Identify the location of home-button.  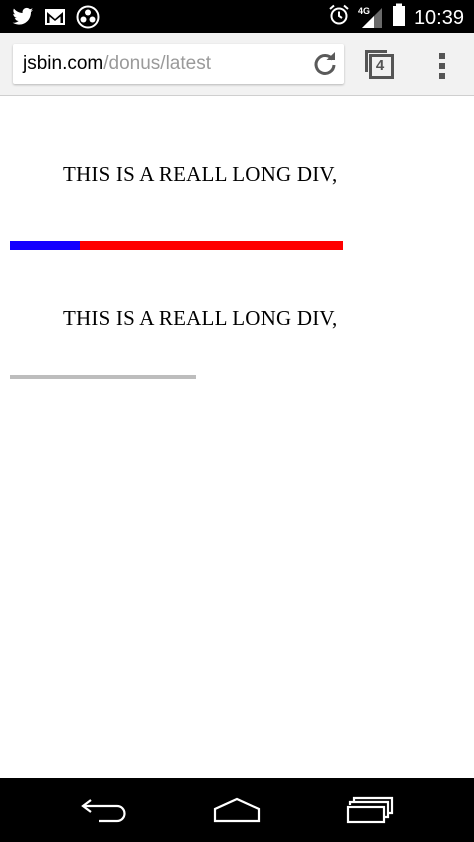
(237, 810).